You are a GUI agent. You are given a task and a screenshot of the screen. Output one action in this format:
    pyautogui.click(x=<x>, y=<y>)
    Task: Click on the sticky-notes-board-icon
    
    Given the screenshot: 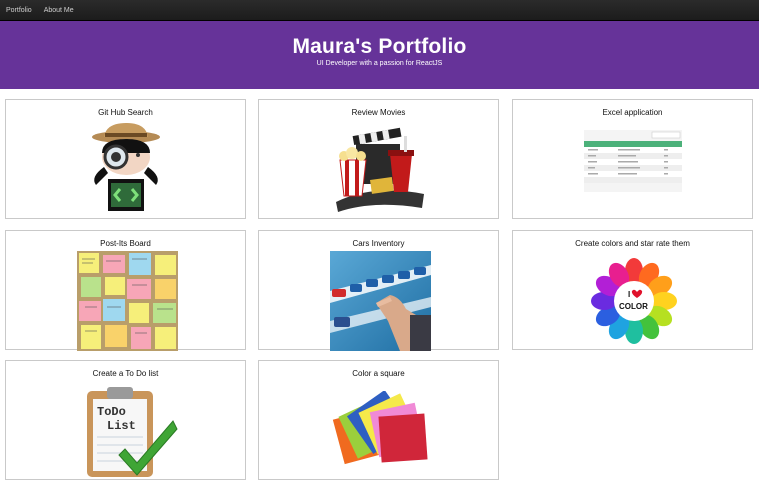 What is the action you would take?
    pyautogui.click(x=127, y=301)
    